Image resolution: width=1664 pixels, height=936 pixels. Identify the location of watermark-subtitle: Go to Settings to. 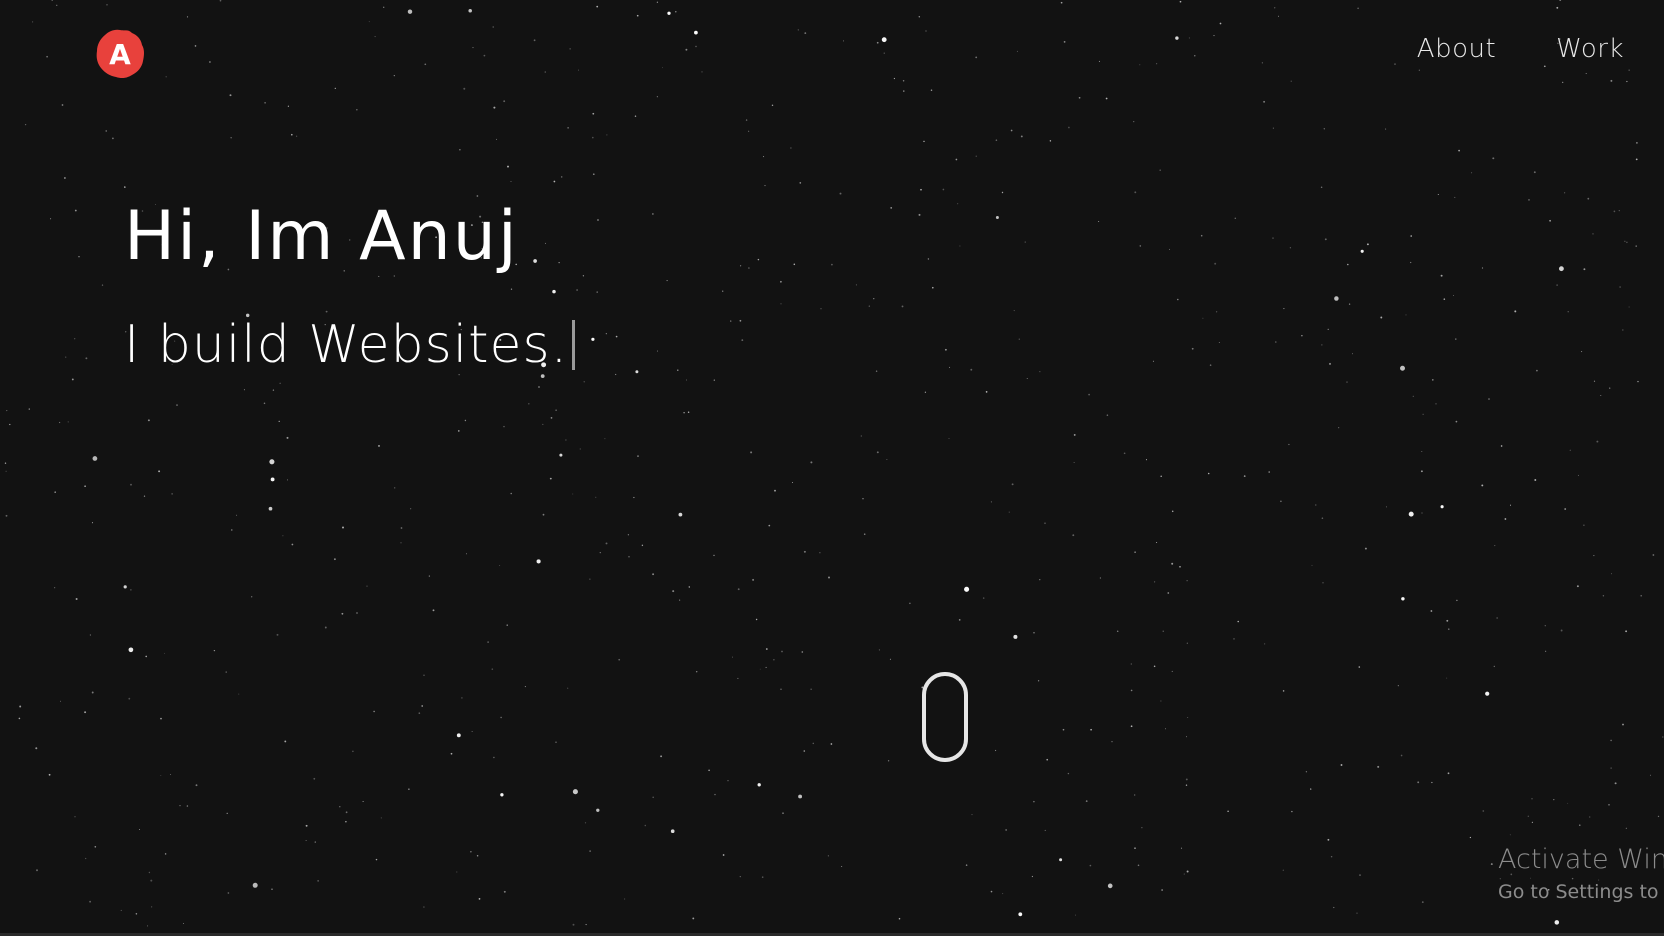
(1578, 892).